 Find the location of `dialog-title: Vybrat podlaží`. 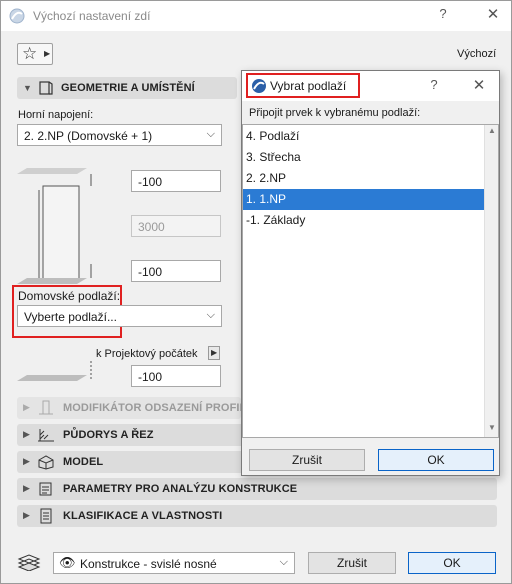

dialog-title: Vybrat podlaží is located at coordinates (308, 86).